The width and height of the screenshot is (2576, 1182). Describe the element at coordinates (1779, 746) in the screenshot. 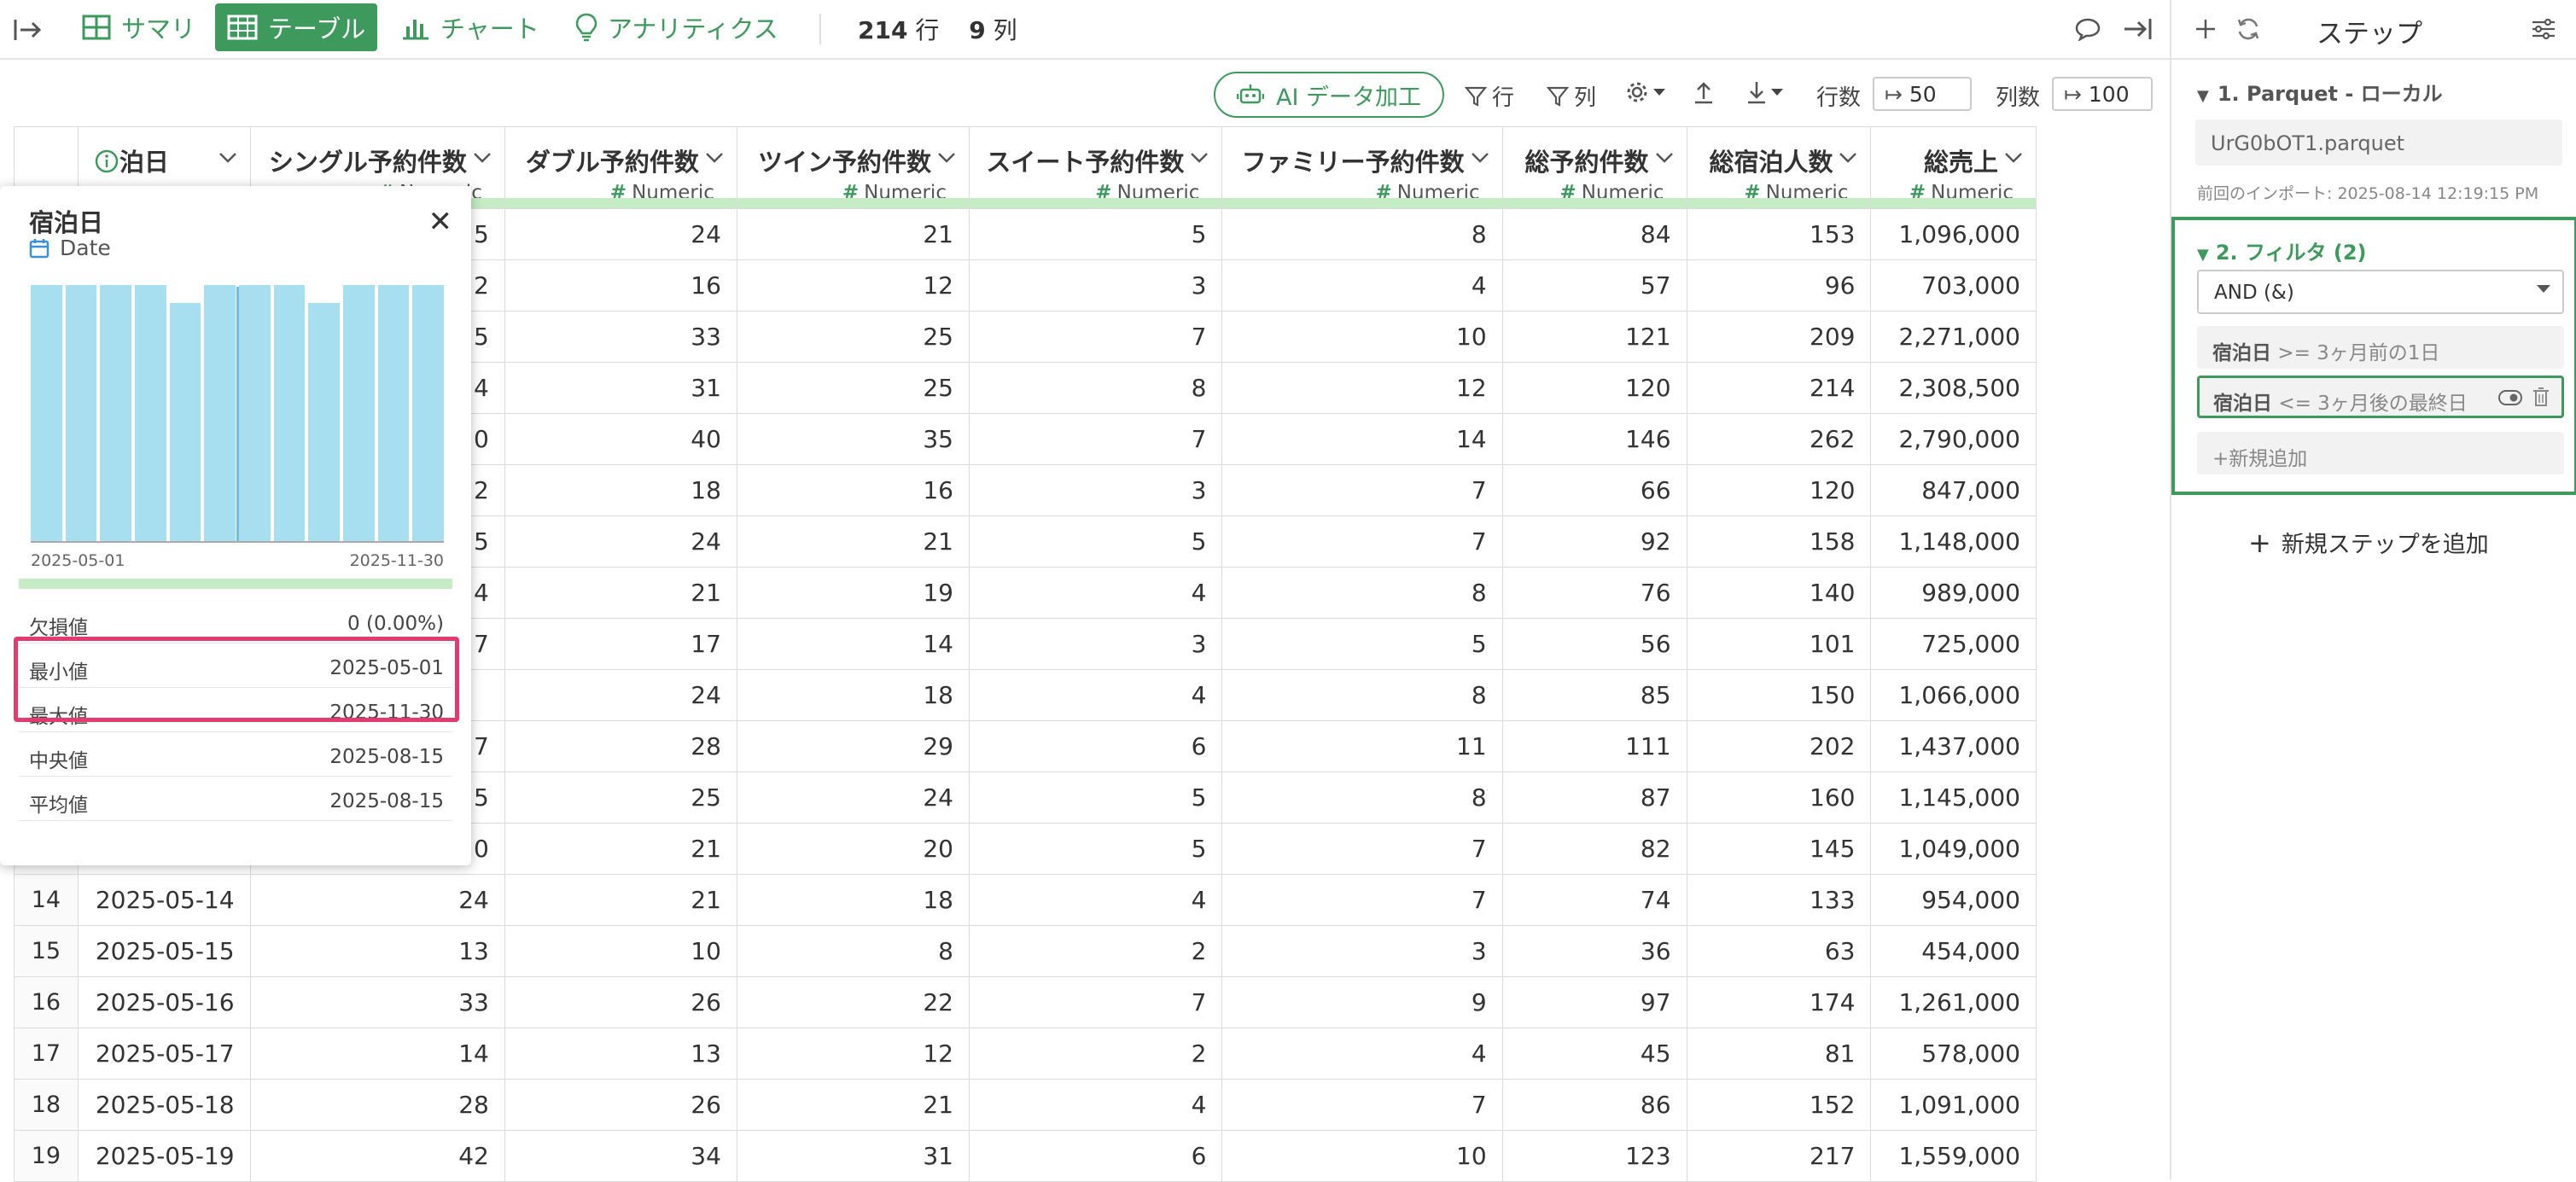

I see `table-cell: 202` at that location.